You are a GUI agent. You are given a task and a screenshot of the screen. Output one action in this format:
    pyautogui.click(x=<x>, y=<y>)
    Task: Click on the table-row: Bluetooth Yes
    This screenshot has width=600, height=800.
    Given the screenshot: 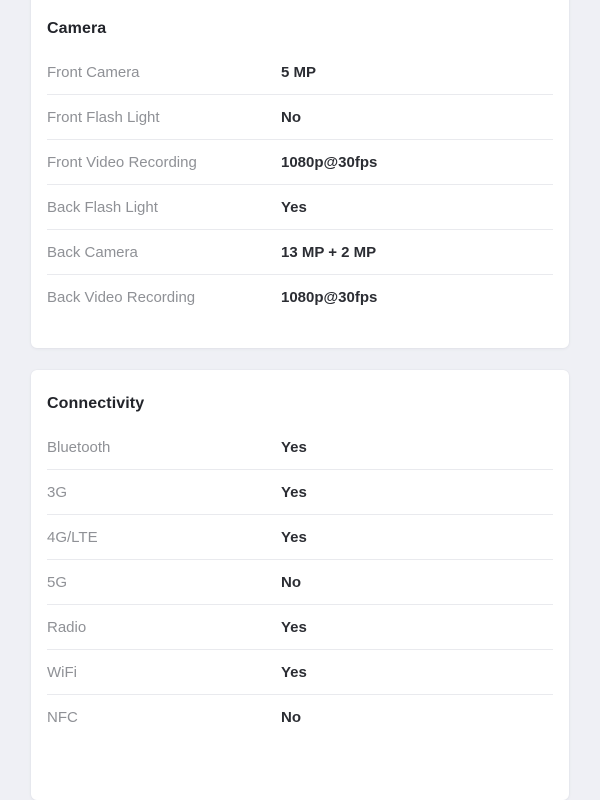 What is the action you would take?
    pyautogui.click(x=300, y=447)
    